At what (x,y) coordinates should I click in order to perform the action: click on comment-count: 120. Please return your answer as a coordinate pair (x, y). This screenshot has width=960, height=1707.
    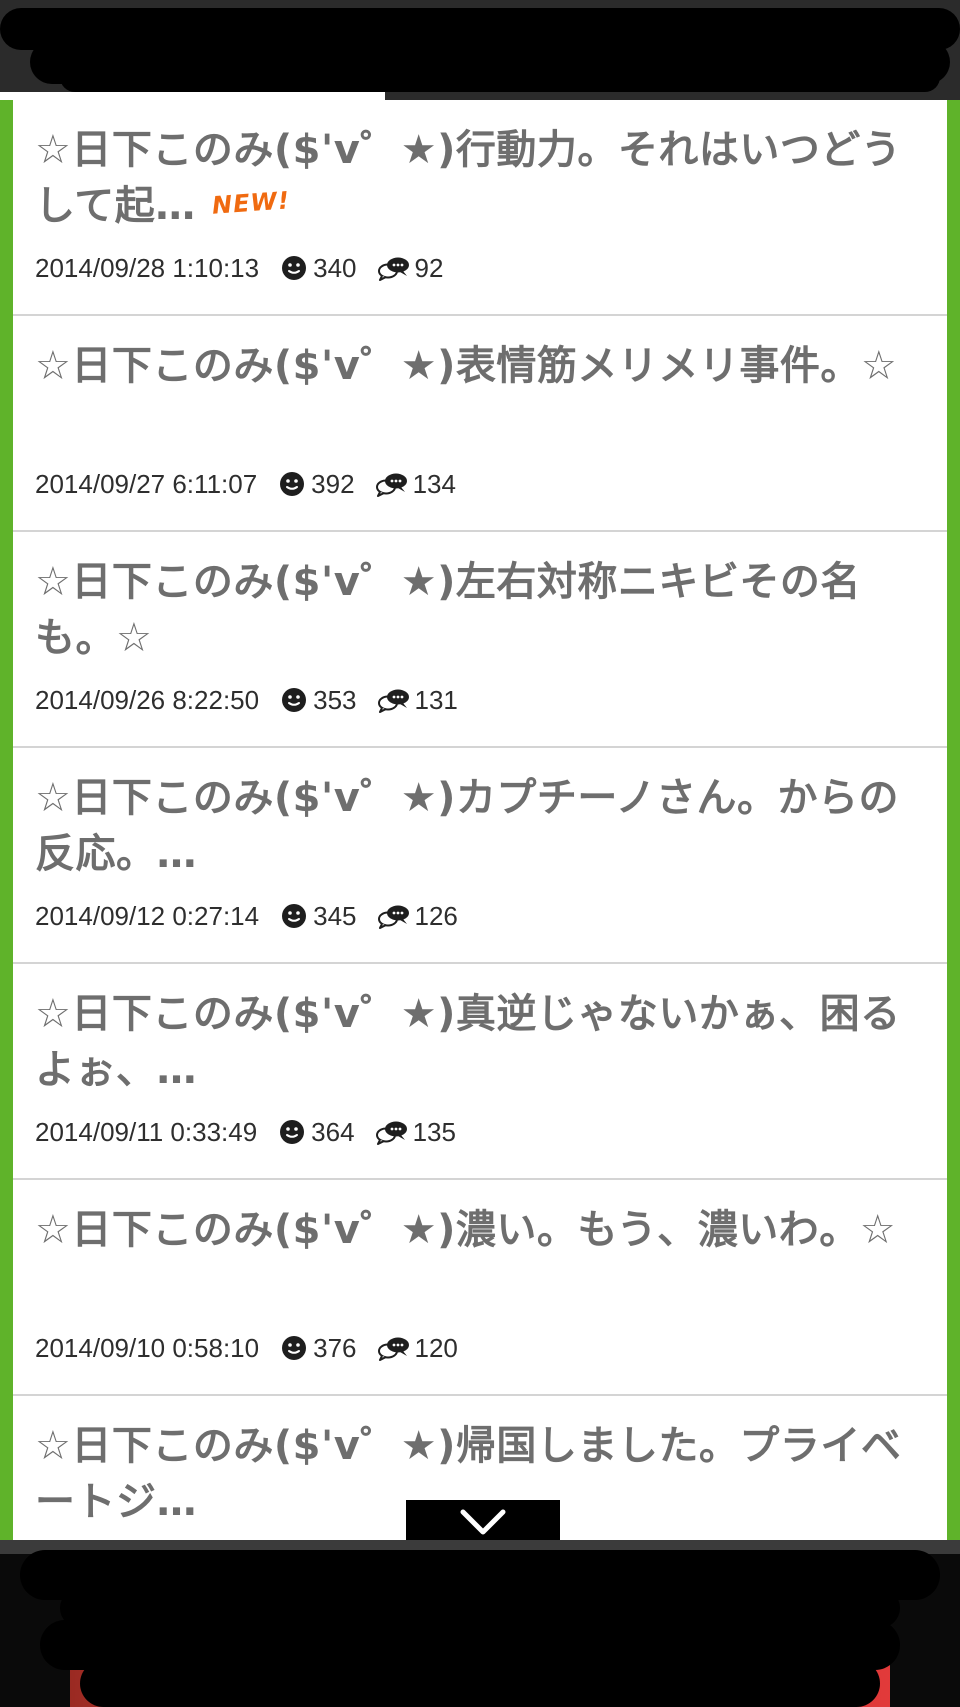
    Looking at the image, I should click on (417, 1348).